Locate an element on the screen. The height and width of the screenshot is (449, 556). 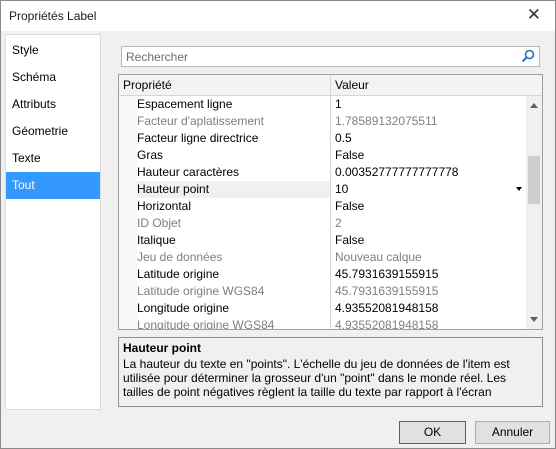
search-box is located at coordinates (330, 56).